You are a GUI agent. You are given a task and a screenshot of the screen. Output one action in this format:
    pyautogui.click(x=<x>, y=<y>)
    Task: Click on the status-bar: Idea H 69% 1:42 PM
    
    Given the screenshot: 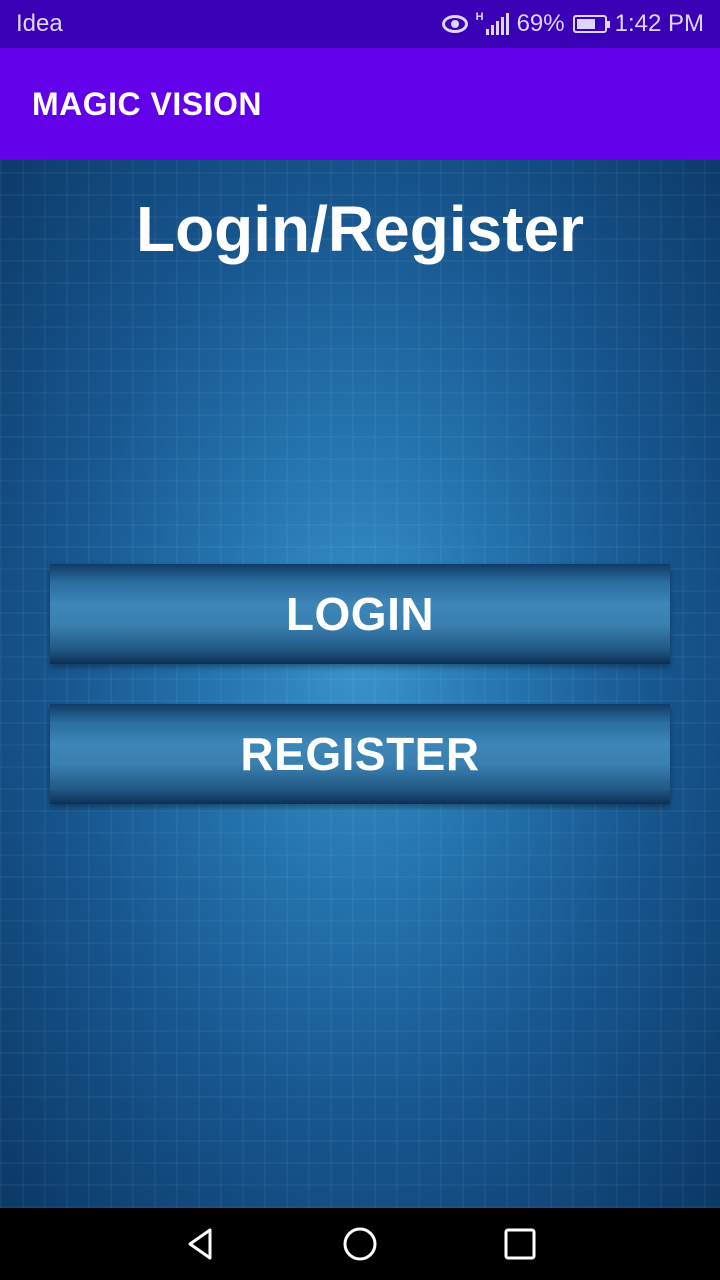 What is the action you would take?
    pyautogui.click(x=360, y=24)
    